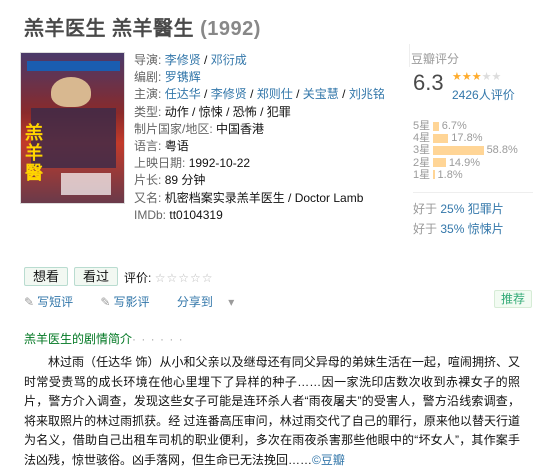 The image size is (542, 466). I want to click on cast-link: 李修贤, so click(229, 94).